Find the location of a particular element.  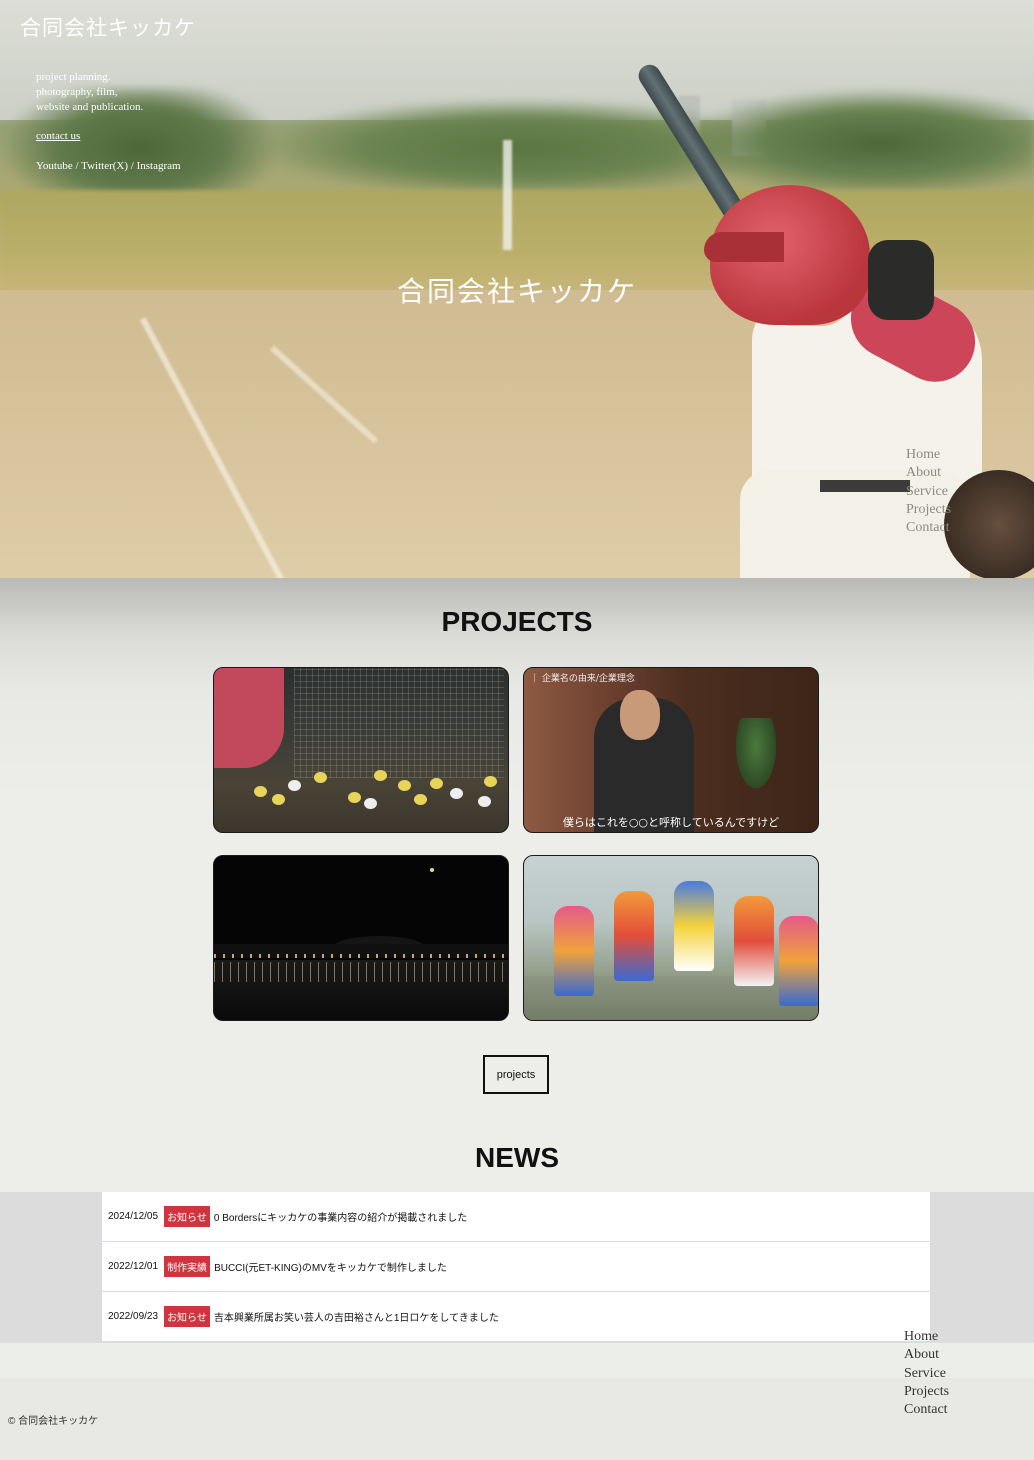

news-tag: 制作実績 is located at coordinates (187, 1266).